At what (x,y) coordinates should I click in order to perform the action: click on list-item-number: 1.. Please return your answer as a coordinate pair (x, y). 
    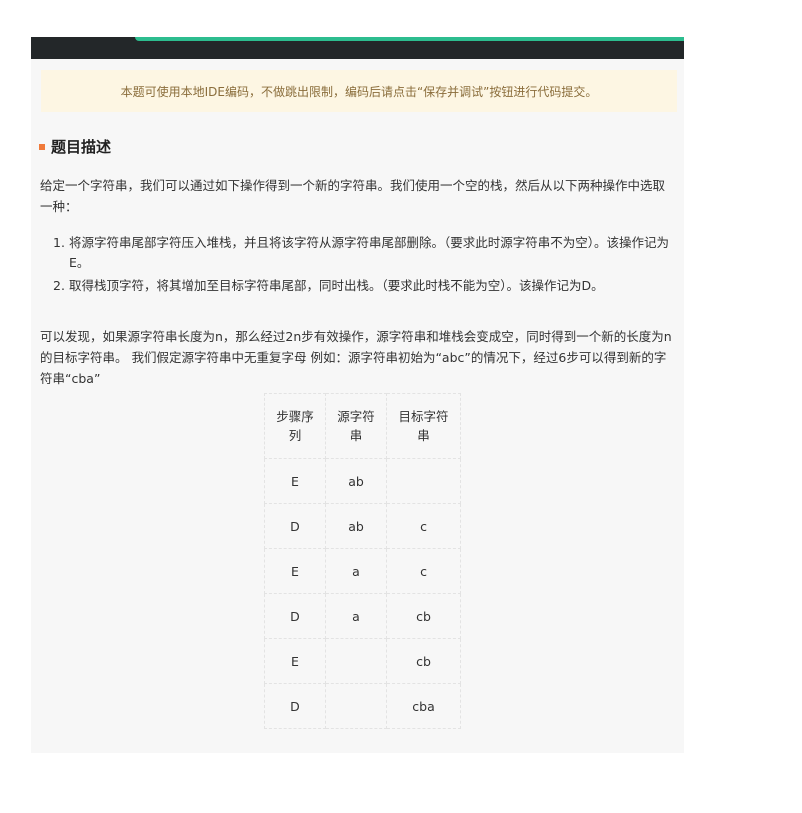
    Looking at the image, I should click on (59, 242).